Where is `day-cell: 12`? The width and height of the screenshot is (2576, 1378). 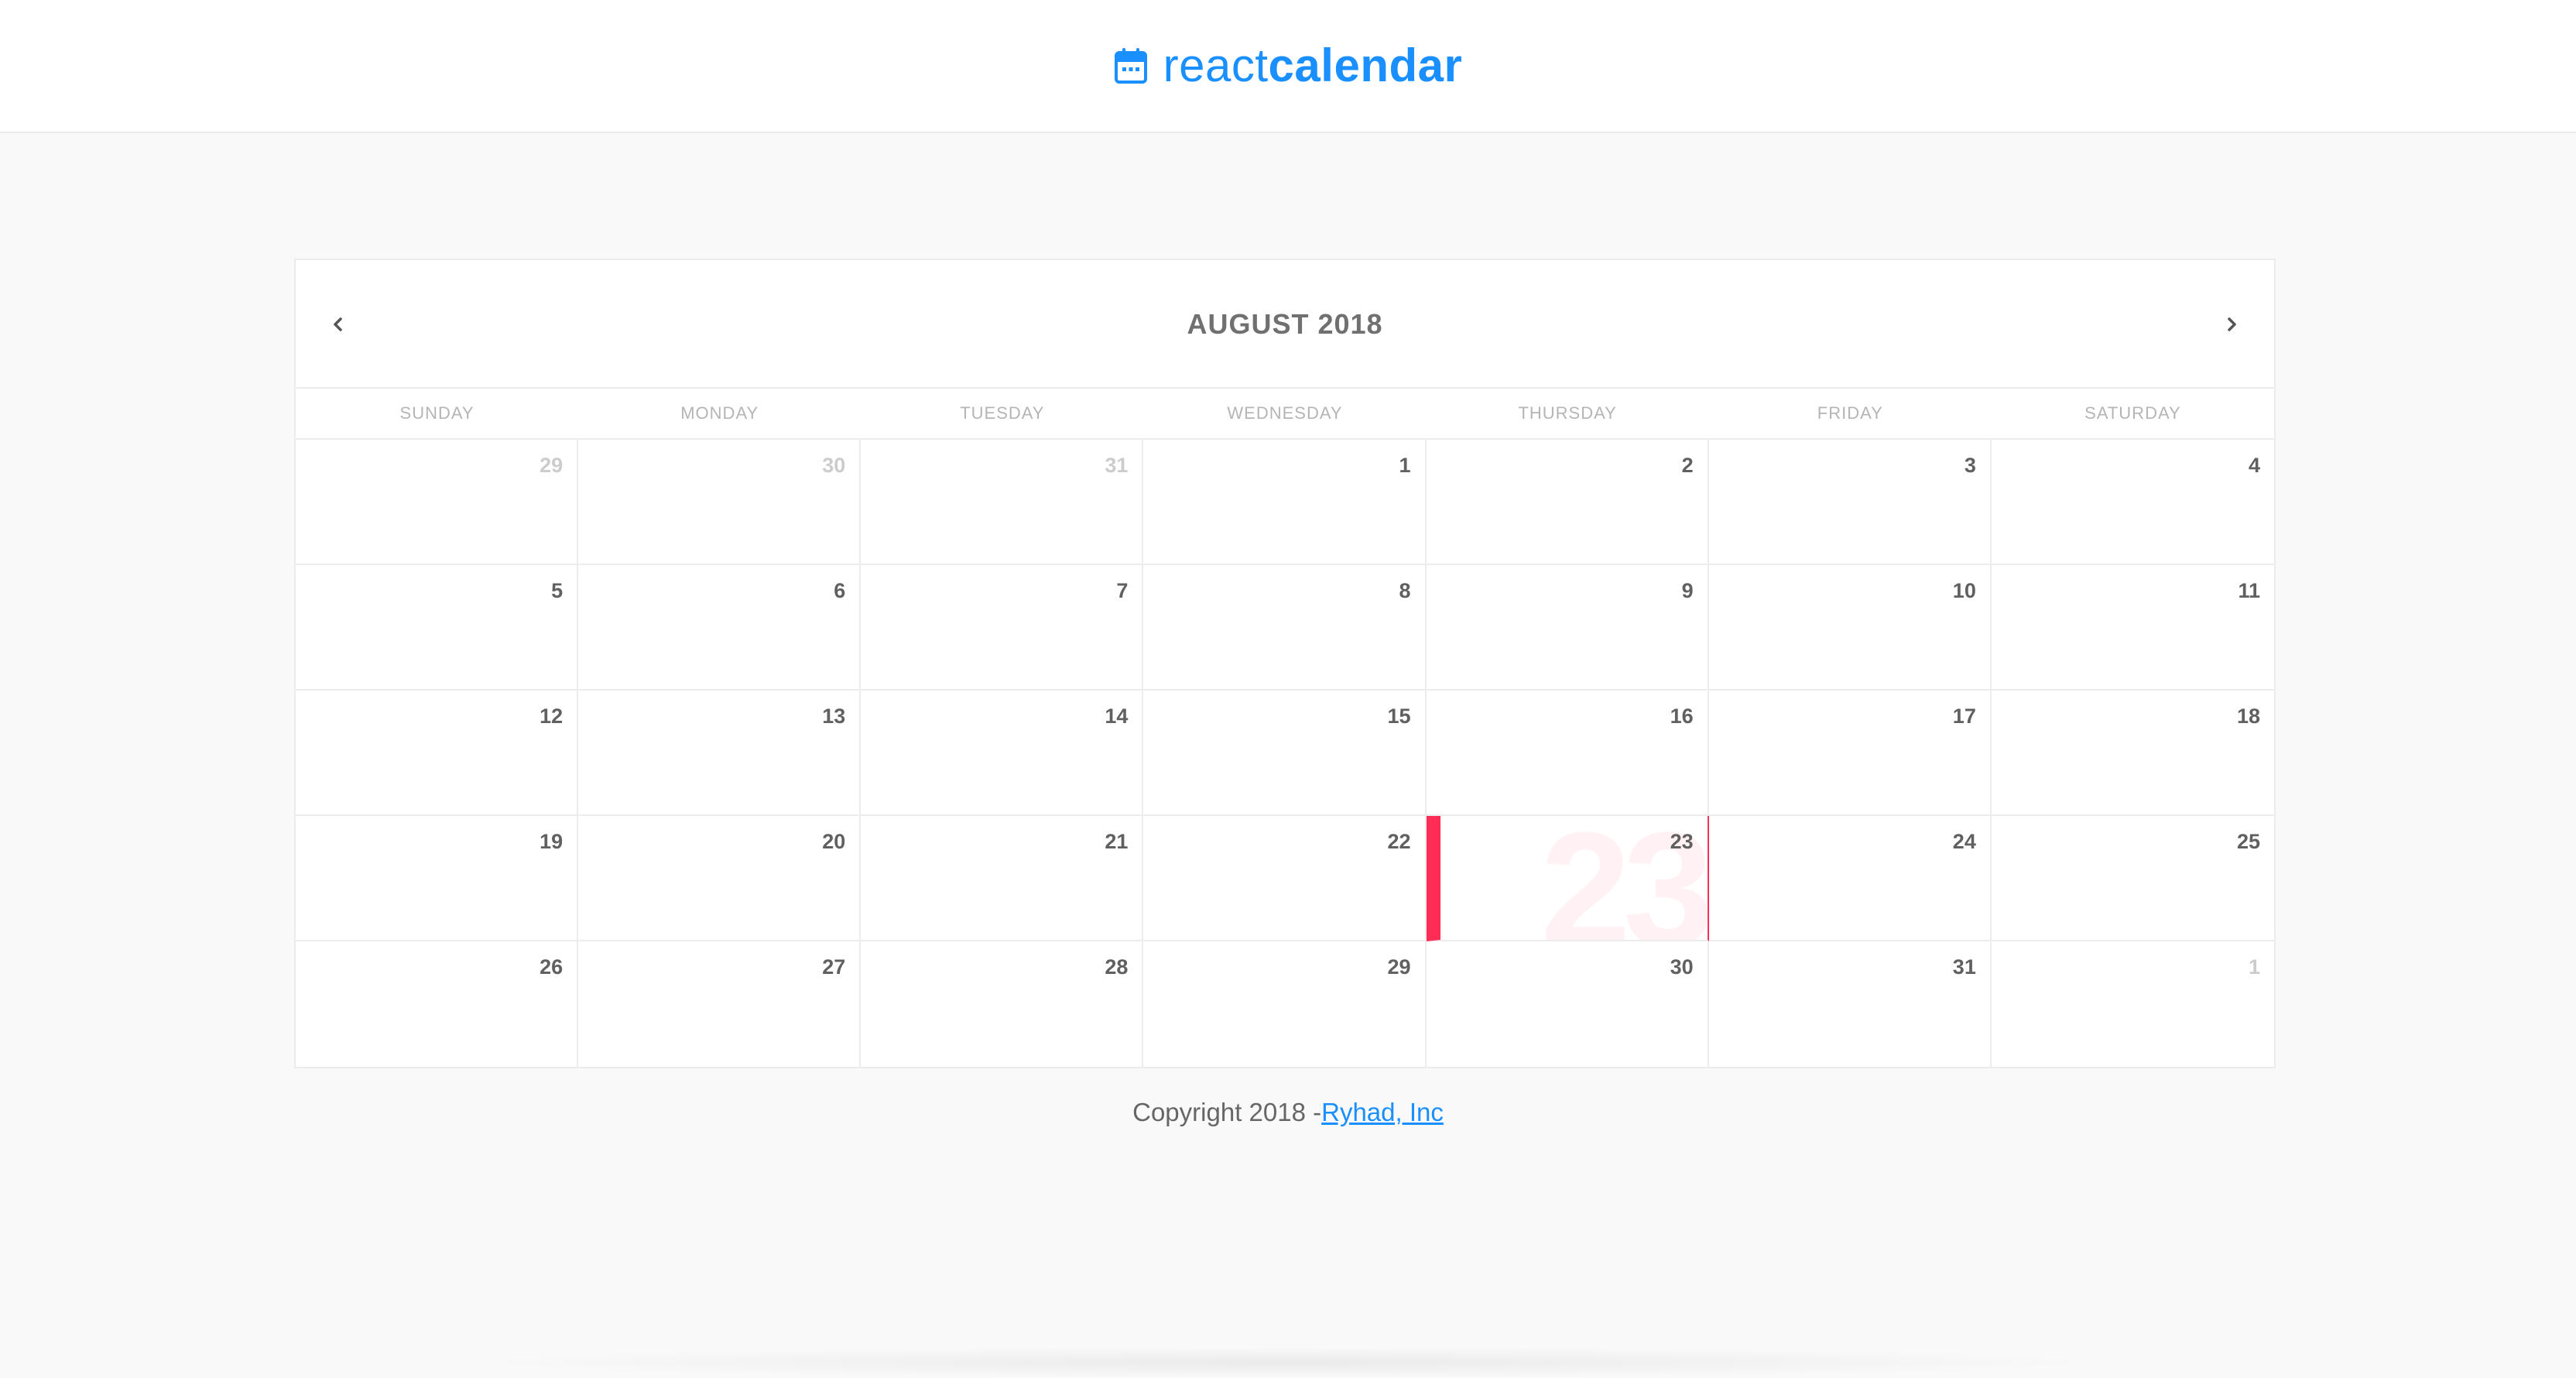 day-cell: 12 is located at coordinates (438, 753).